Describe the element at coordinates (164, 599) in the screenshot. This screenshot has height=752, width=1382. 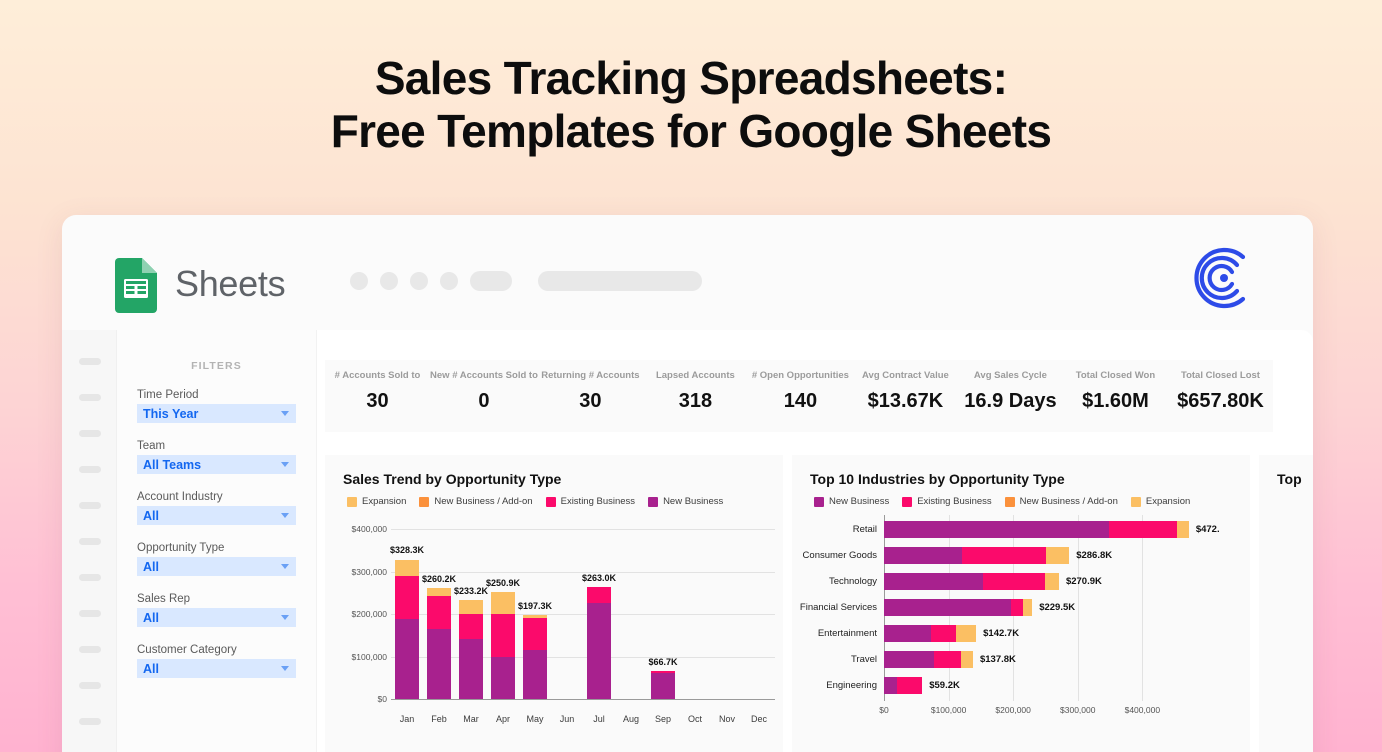
I see `filter-label: Sales Rep` at that location.